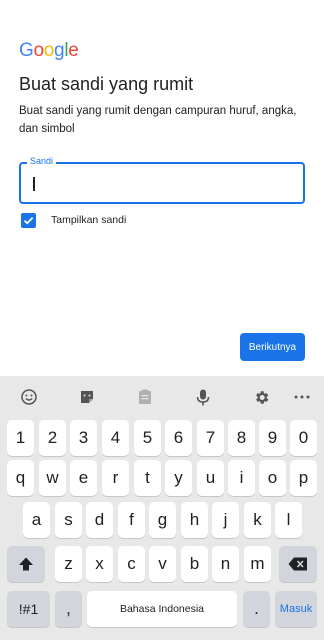  I want to click on keyboard-toolbar, so click(162, 397).